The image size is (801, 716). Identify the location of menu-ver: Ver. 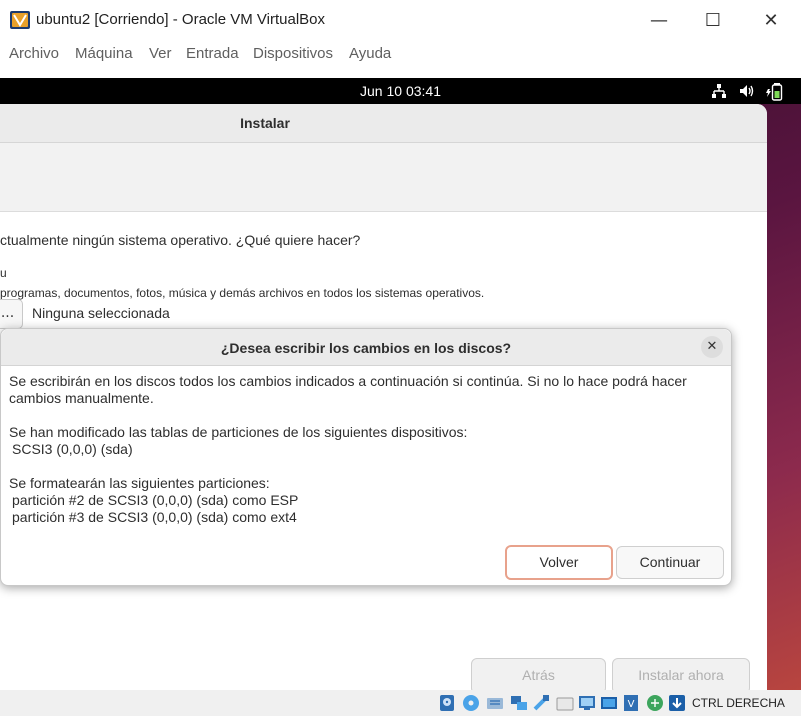
(160, 53).